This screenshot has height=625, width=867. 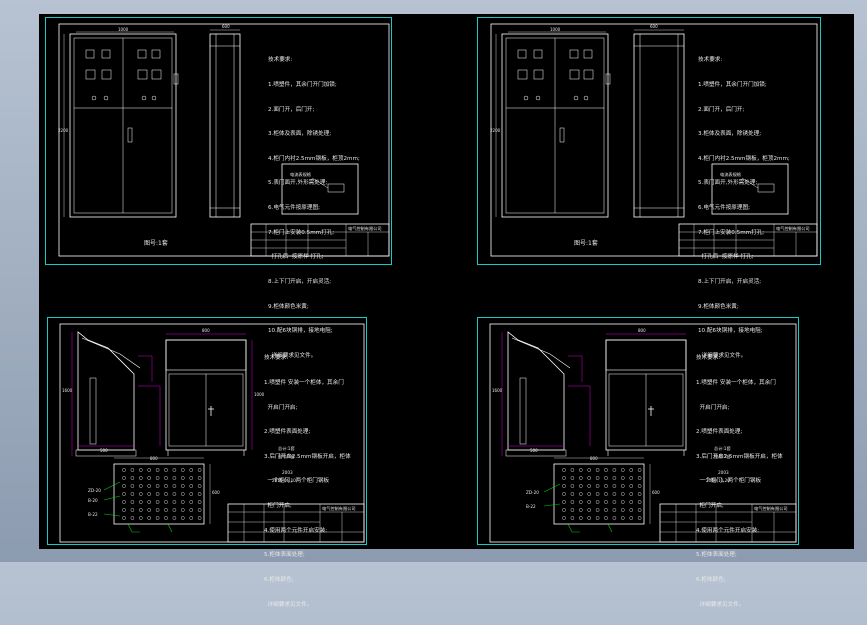 I want to click on dim-depth: 600, so click(x=226, y=26).